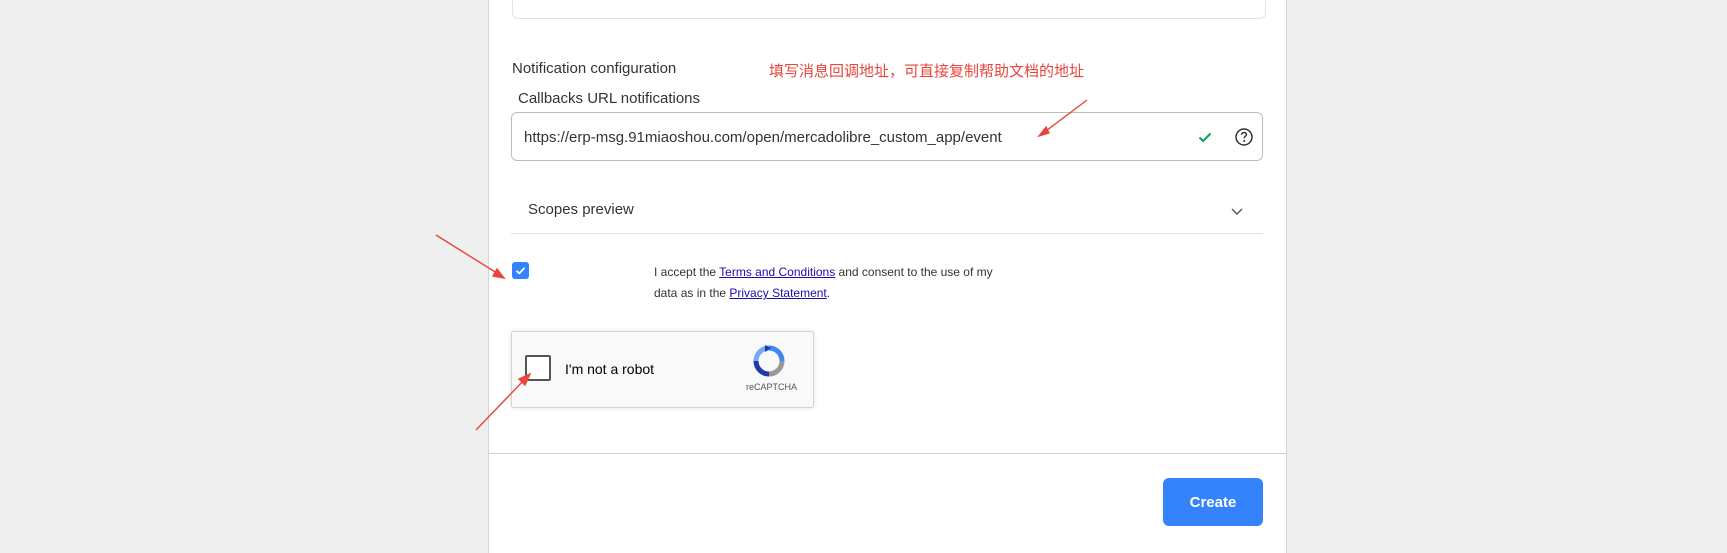  I want to click on check-icon, so click(1205, 137).